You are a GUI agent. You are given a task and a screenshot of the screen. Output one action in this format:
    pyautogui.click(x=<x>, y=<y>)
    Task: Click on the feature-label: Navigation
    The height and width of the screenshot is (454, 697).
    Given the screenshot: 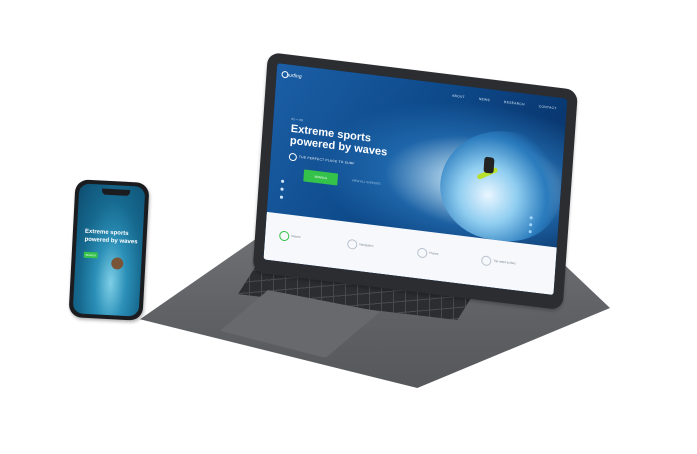 What is the action you would take?
    pyautogui.click(x=366, y=245)
    